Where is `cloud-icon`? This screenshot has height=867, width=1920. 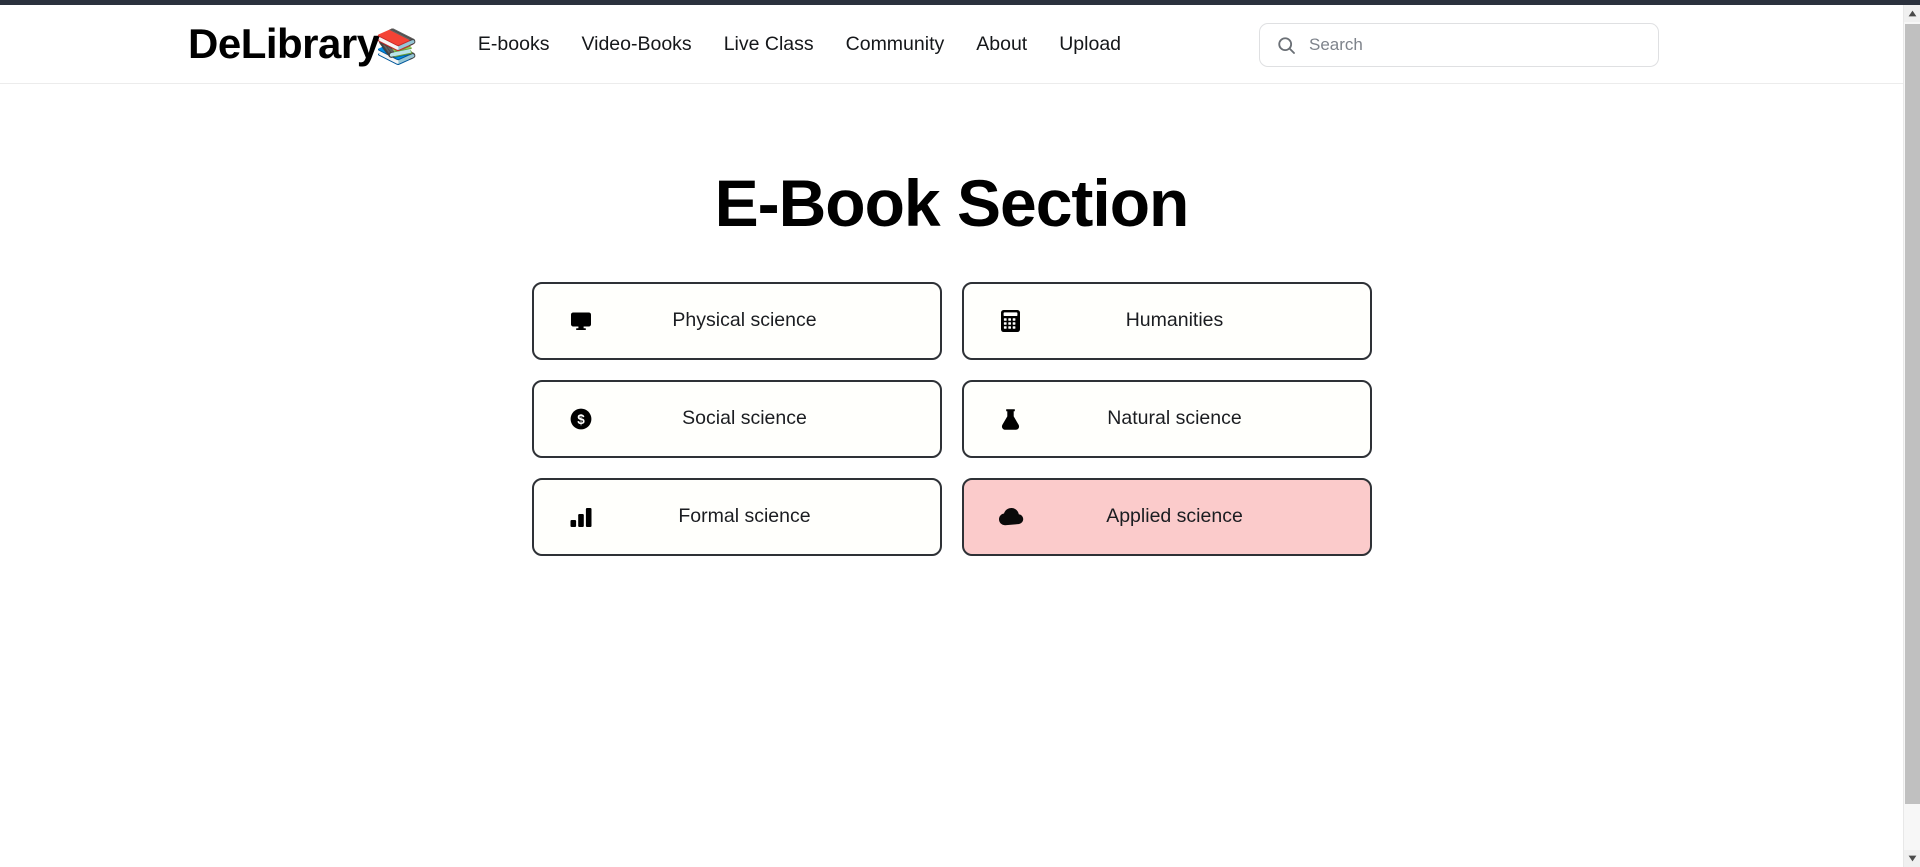 cloud-icon is located at coordinates (1011, 517).